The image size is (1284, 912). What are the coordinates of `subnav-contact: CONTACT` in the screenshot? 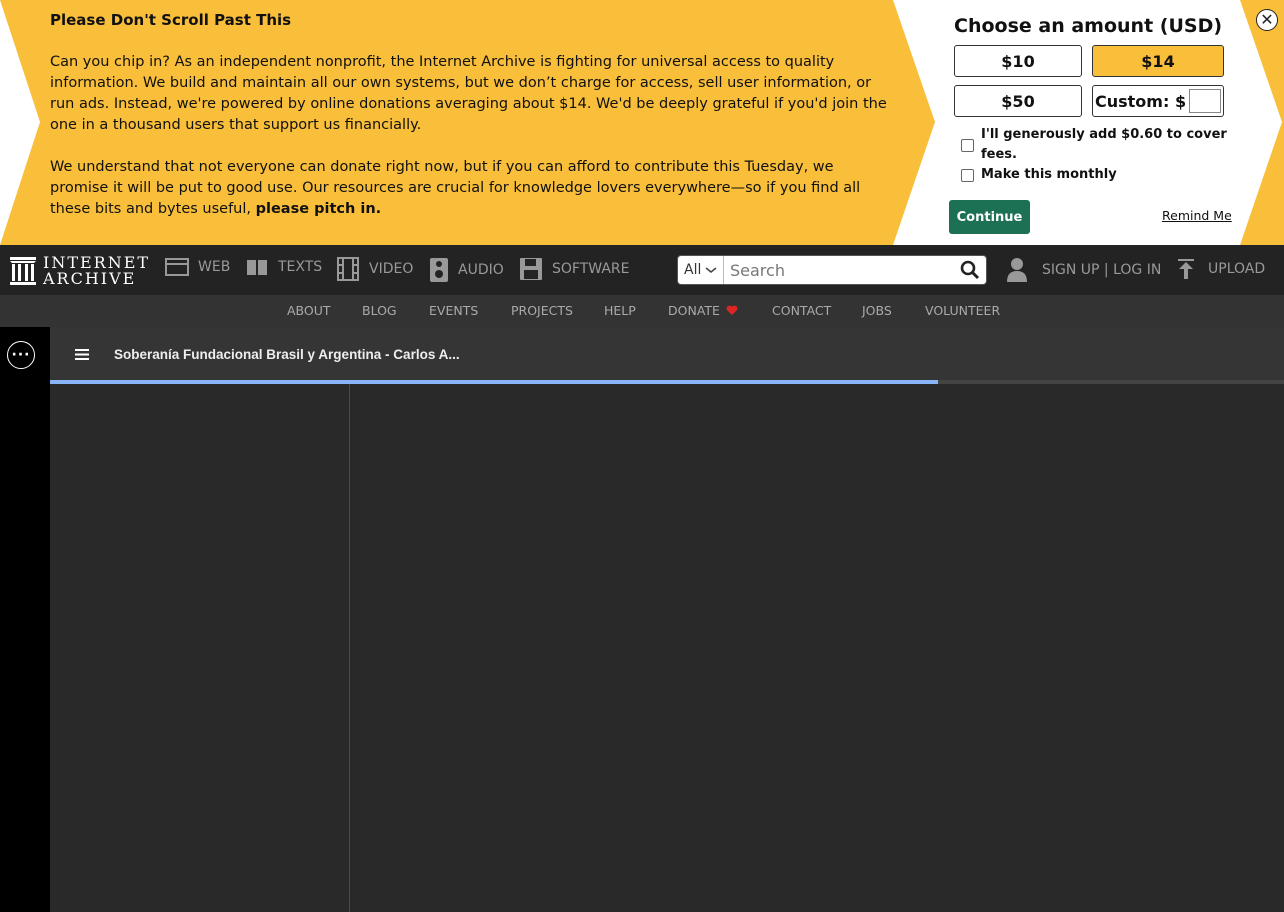 It's located at (801, 310).